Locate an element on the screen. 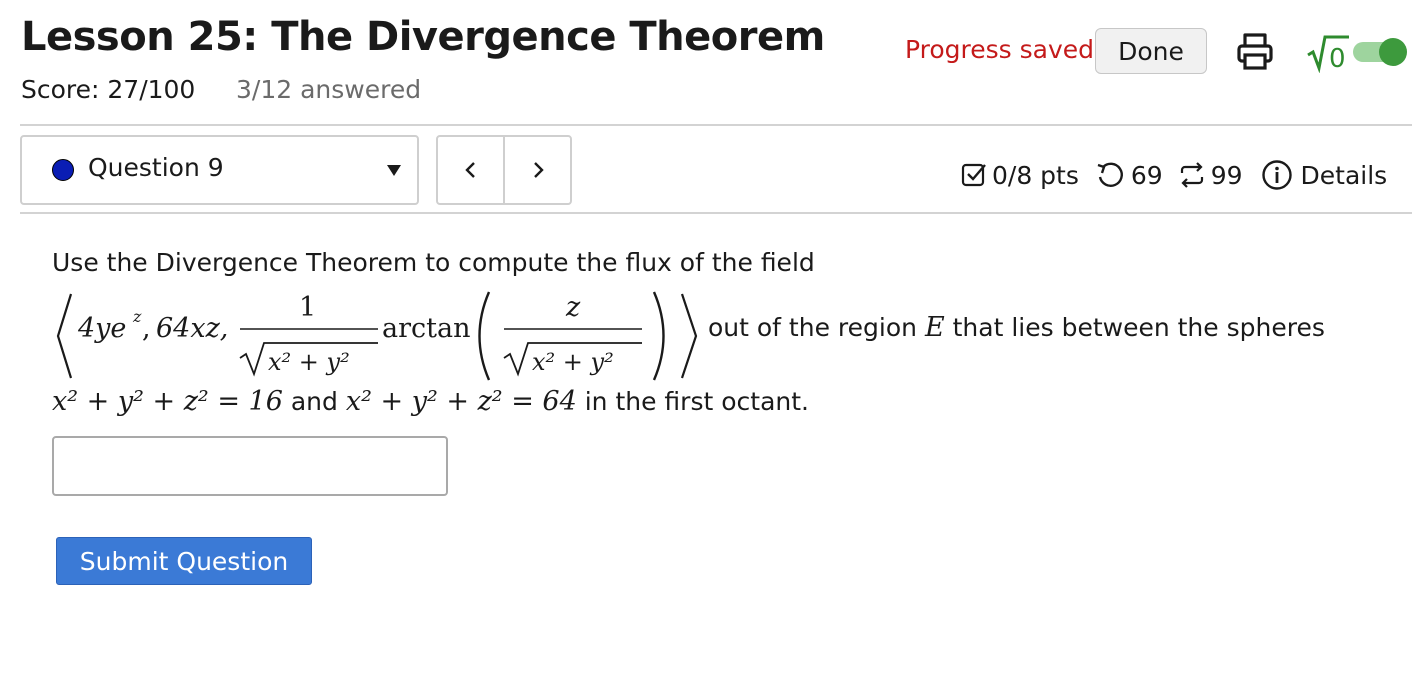 This screenshot has width=1416, height=678. previous-question-button is located at coordinates (470, 170).